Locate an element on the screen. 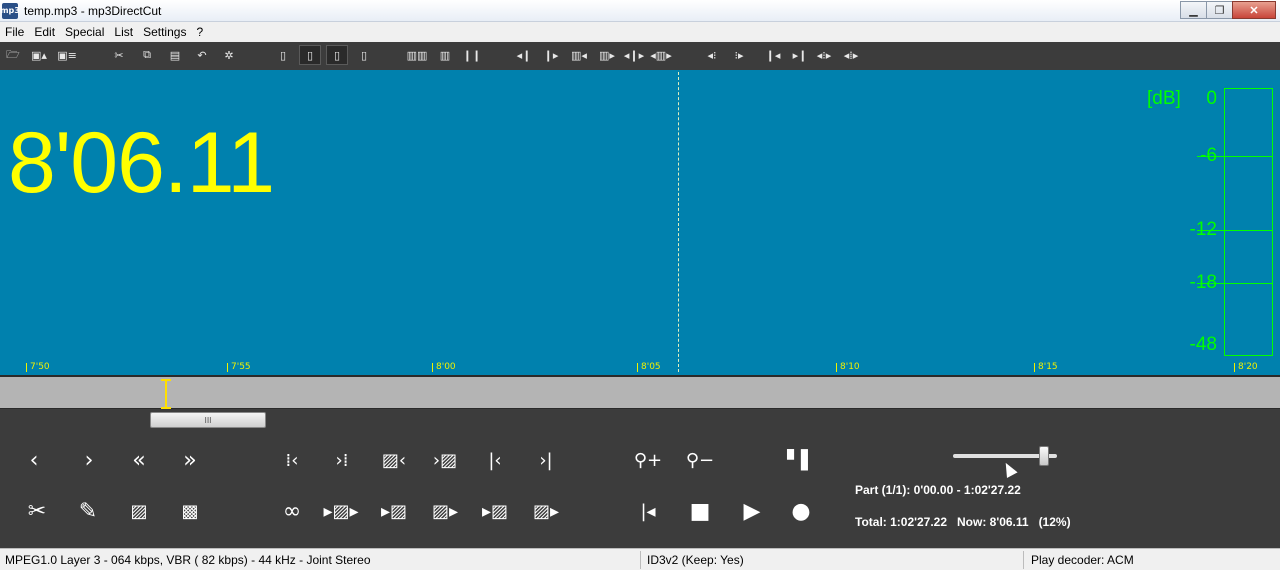  record-icon: ● is located at coordinates (801, 511).